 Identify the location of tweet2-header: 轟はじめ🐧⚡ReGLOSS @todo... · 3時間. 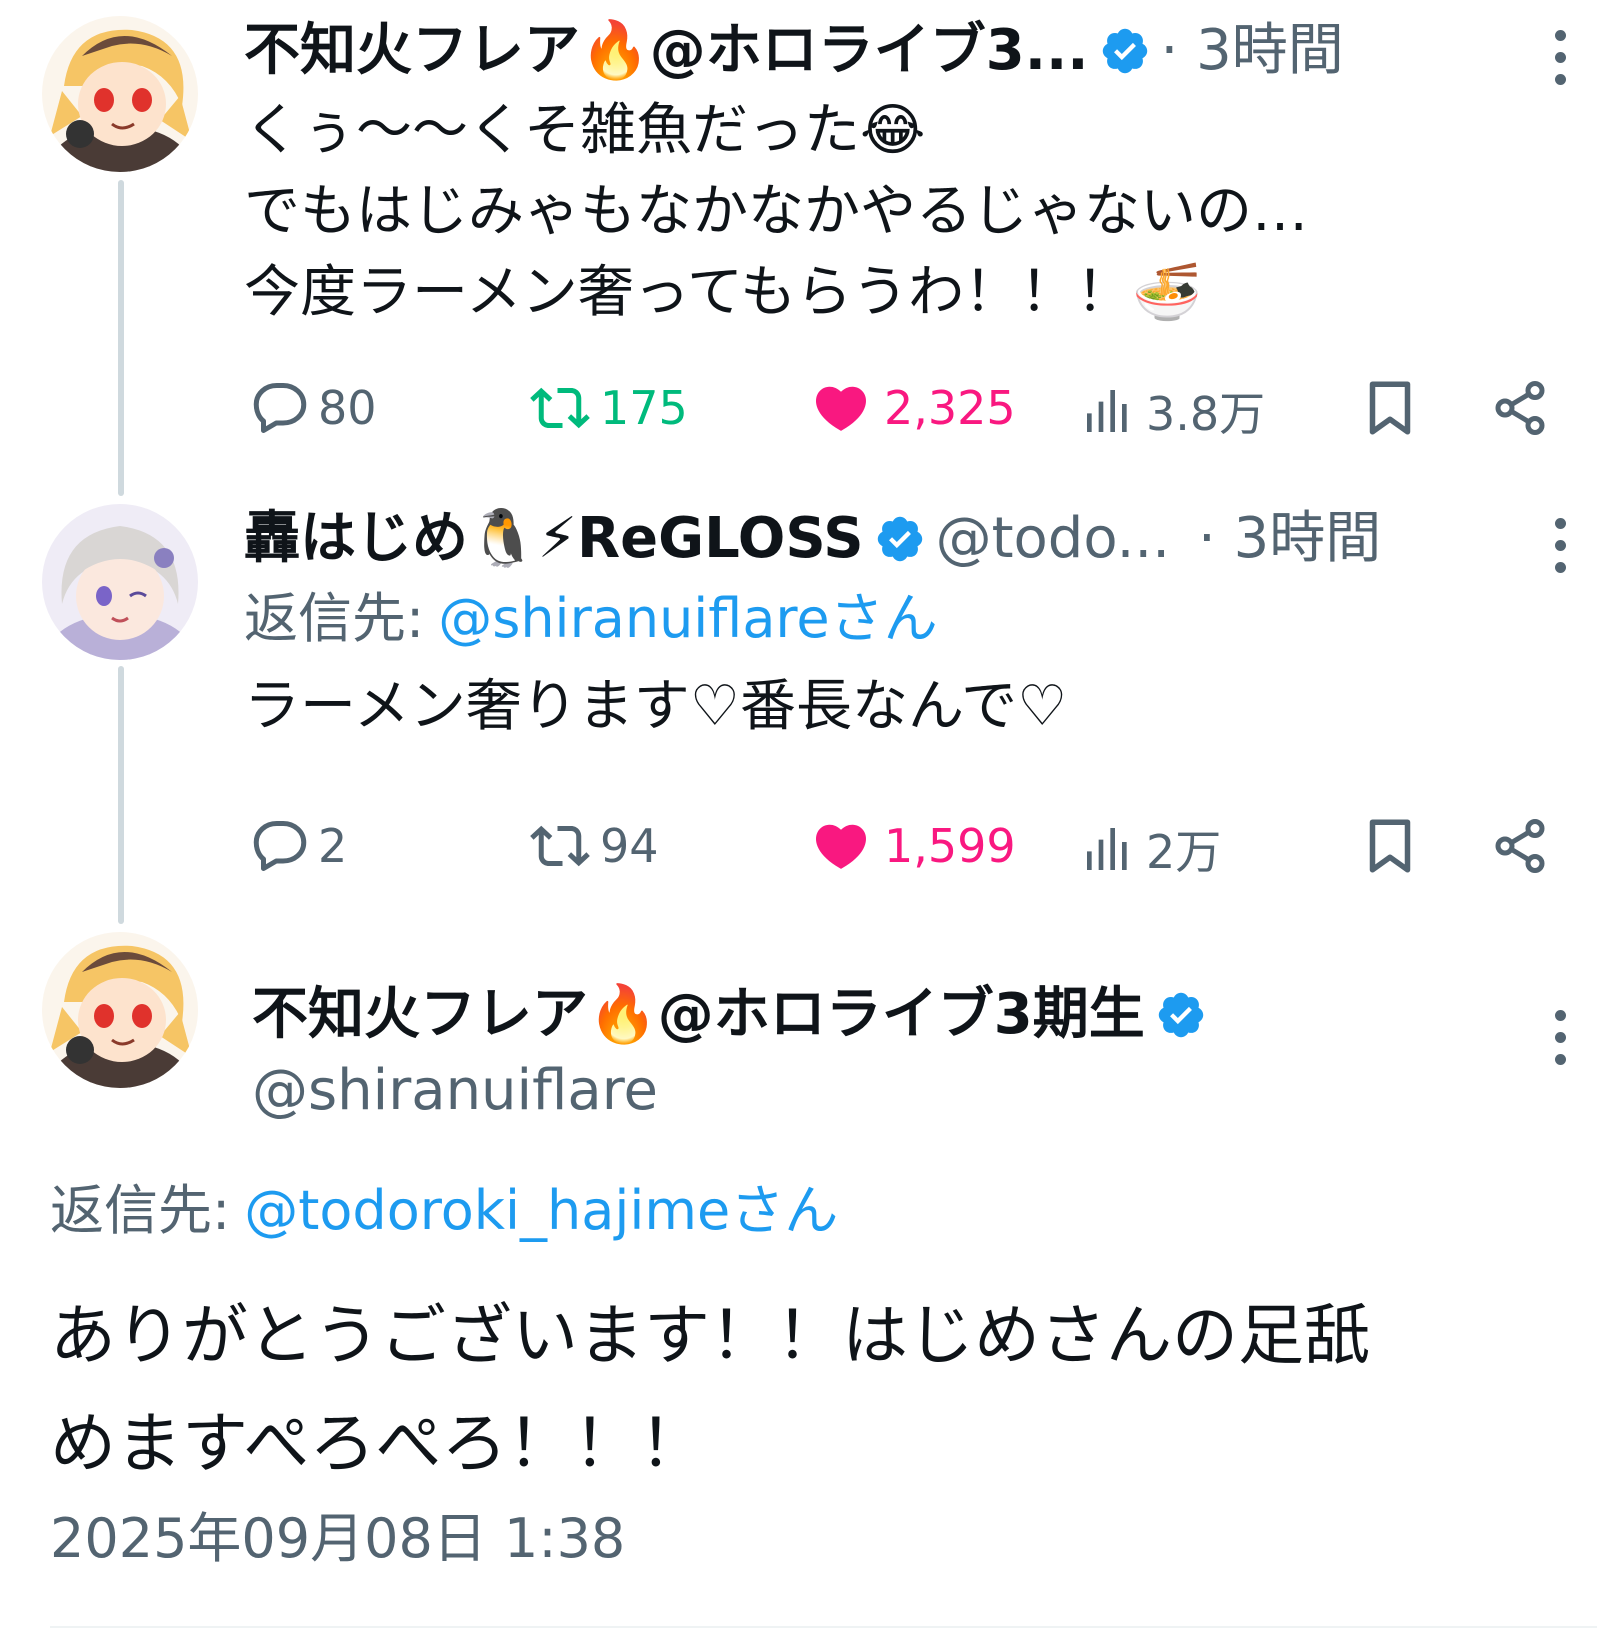
(812, 539).